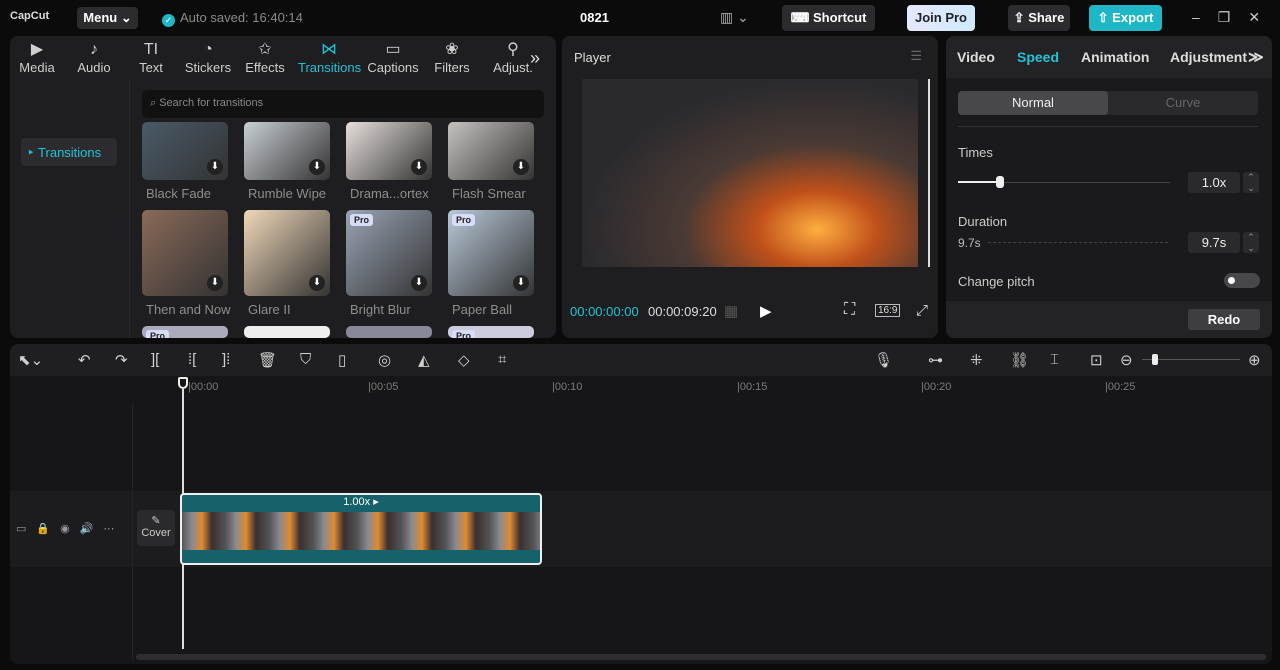 This screenshot has height=670, width=1280. What do you see at coordinates (935, 360) in the screenshot?
I see `link-icon: ⊶` at bounding box center [935, 360].